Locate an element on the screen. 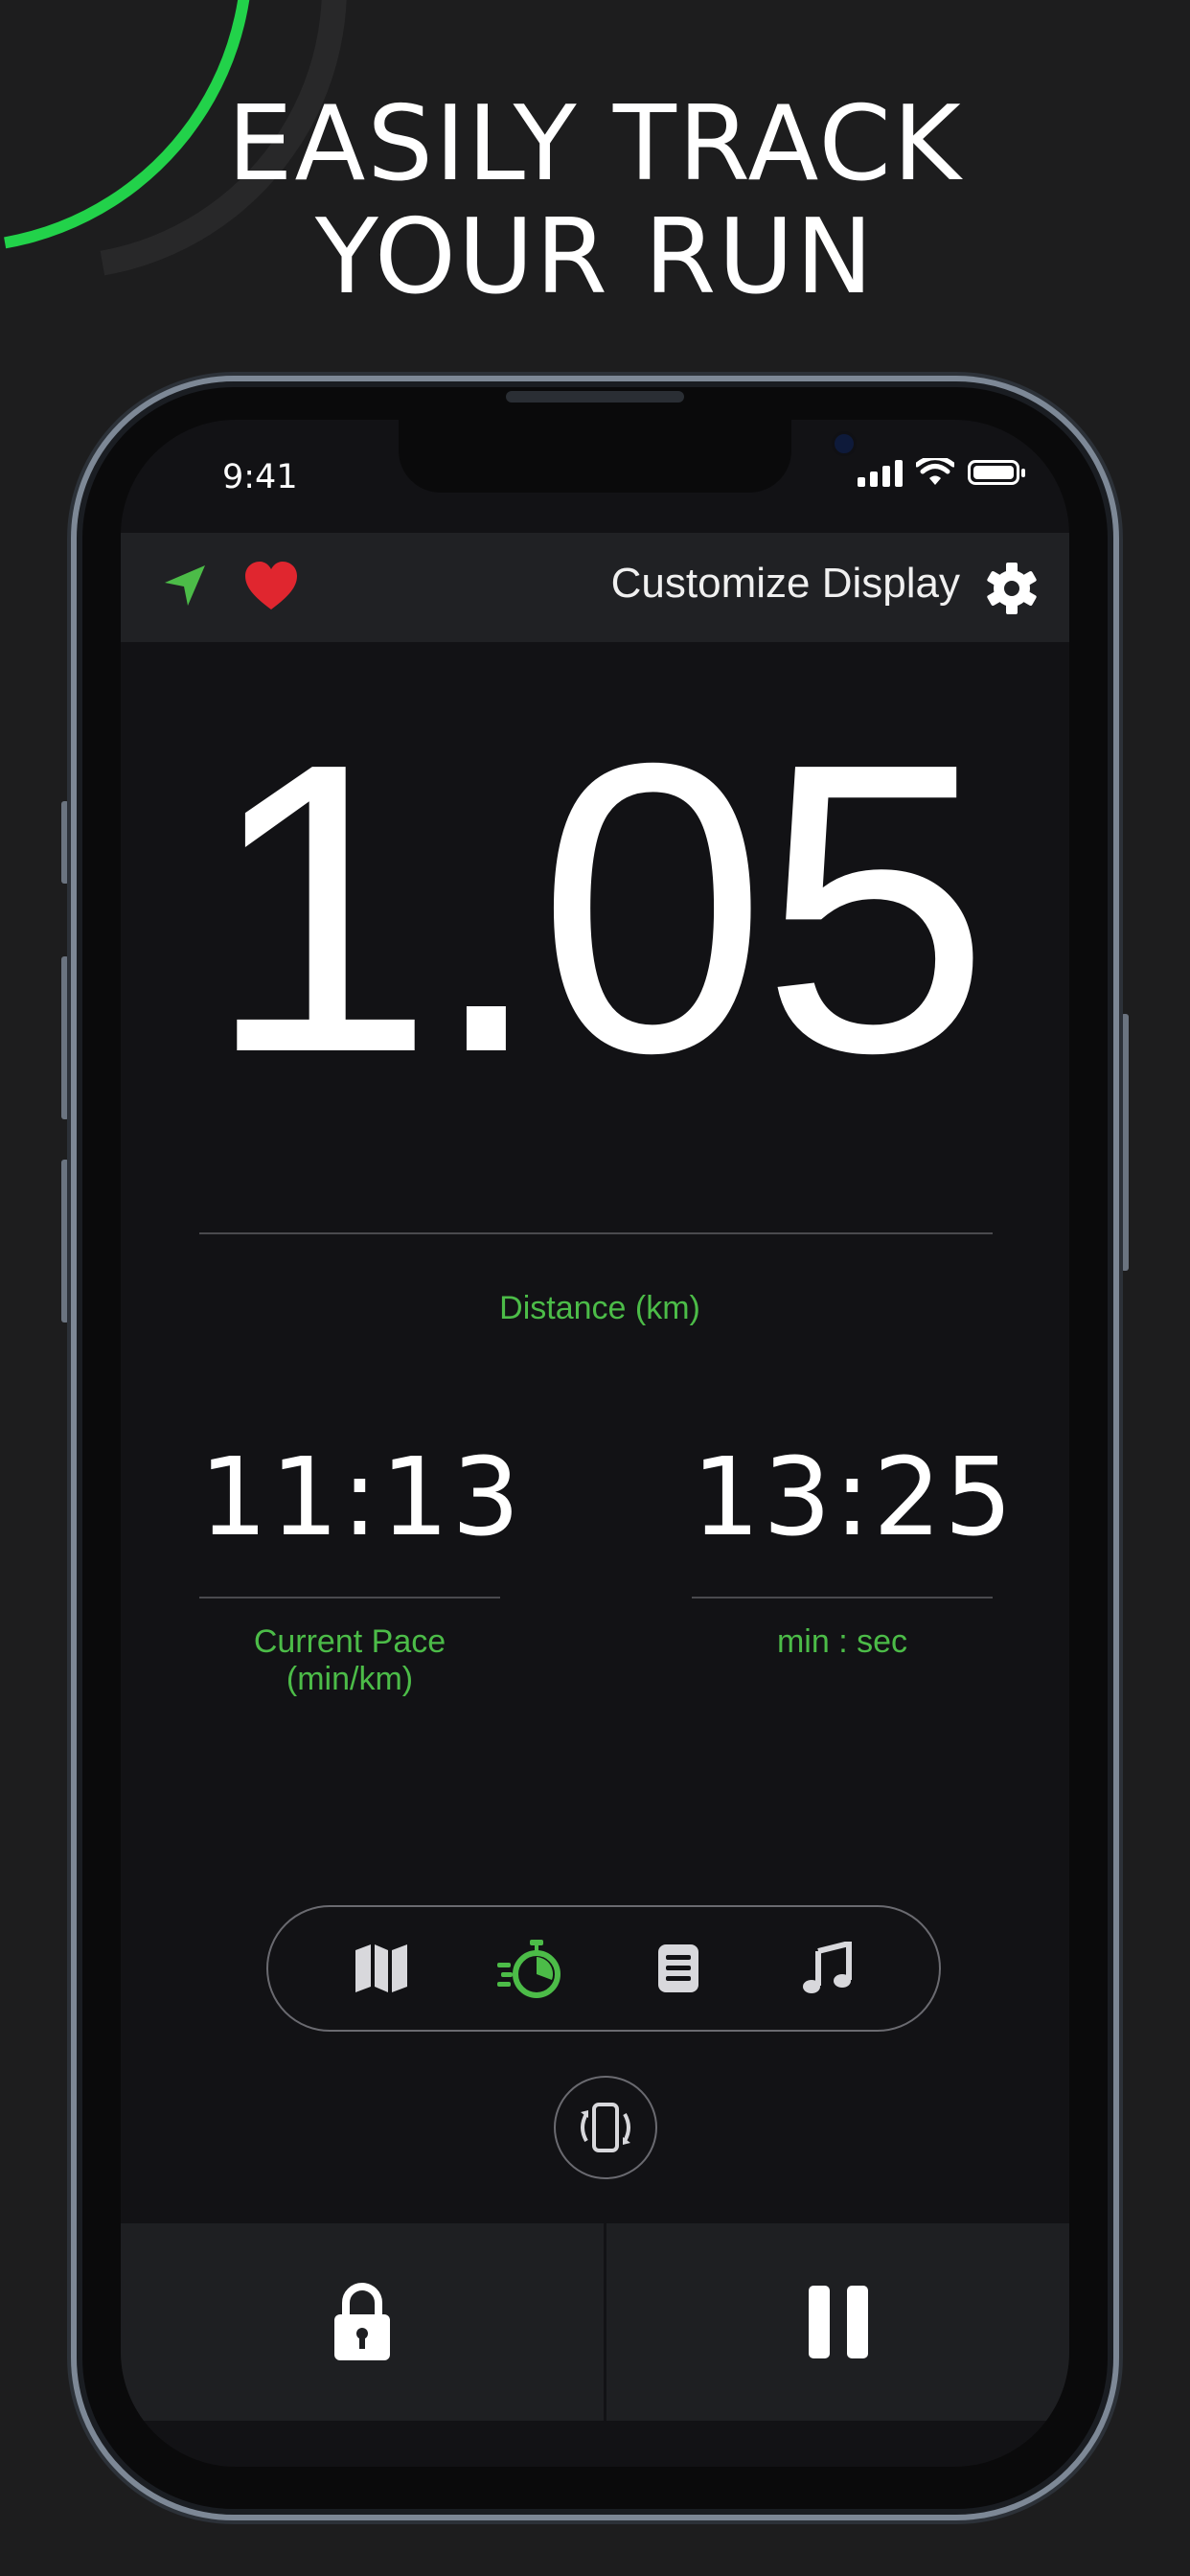 The image size is (1190, 2576). rotate-screen-button is located at coordinates (606, 2127).